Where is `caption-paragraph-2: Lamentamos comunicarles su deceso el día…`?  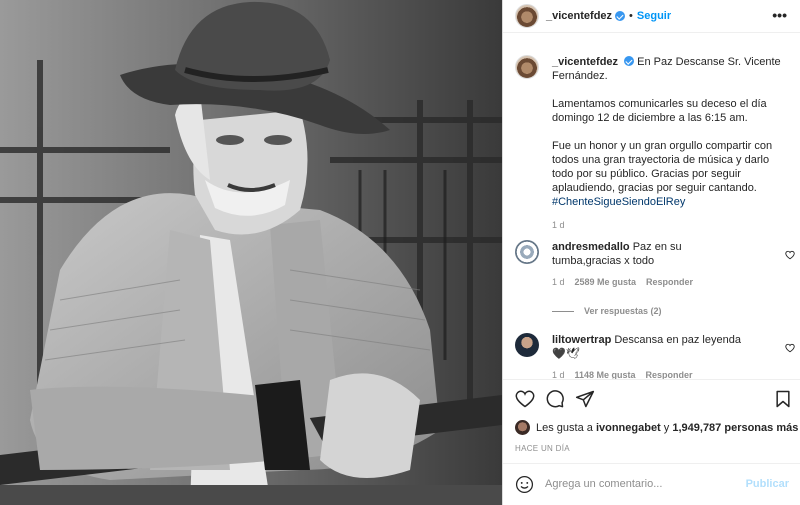 caption-paragraph-2: Lamentamos comunicarles su deceso el día… is located at coordinates (659, 111).